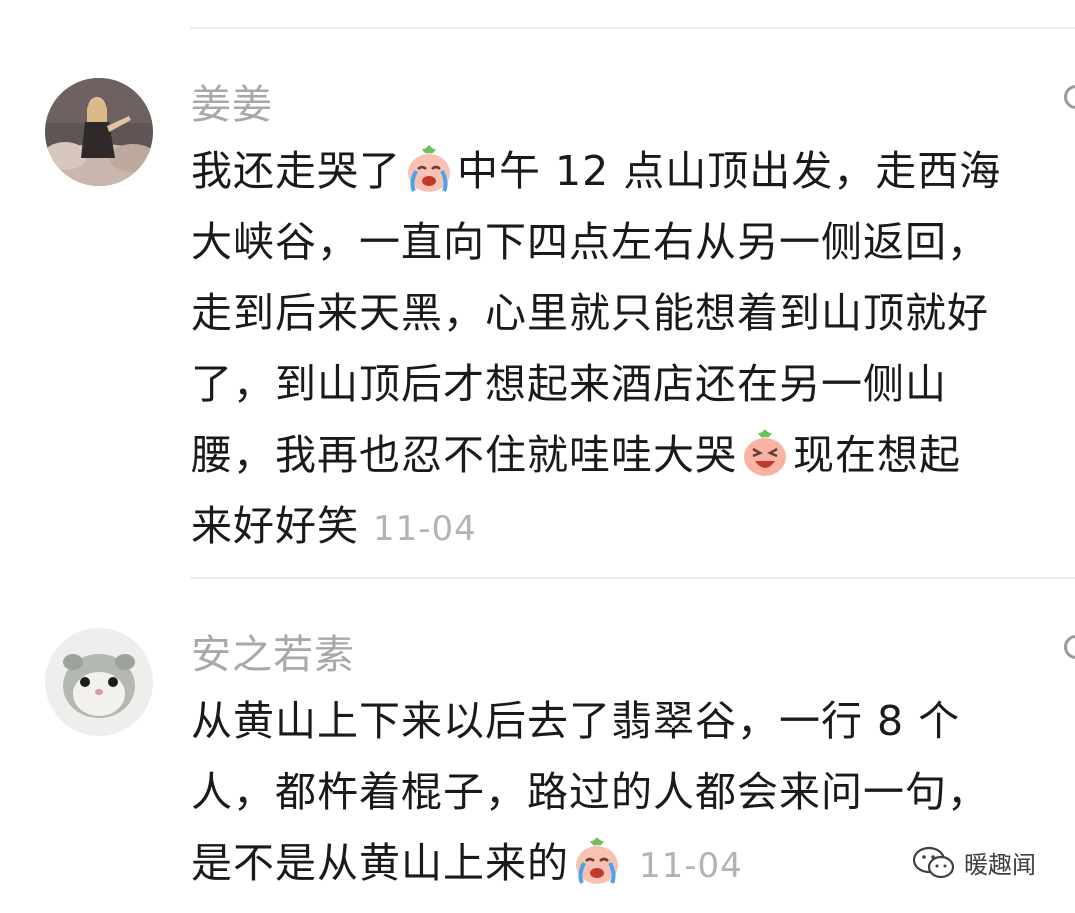 The width and height of the screenshot is (1075, 913). Describe the element at coordinates (232, 105) in the screenshot. I see `username: 姜姜` at that location.